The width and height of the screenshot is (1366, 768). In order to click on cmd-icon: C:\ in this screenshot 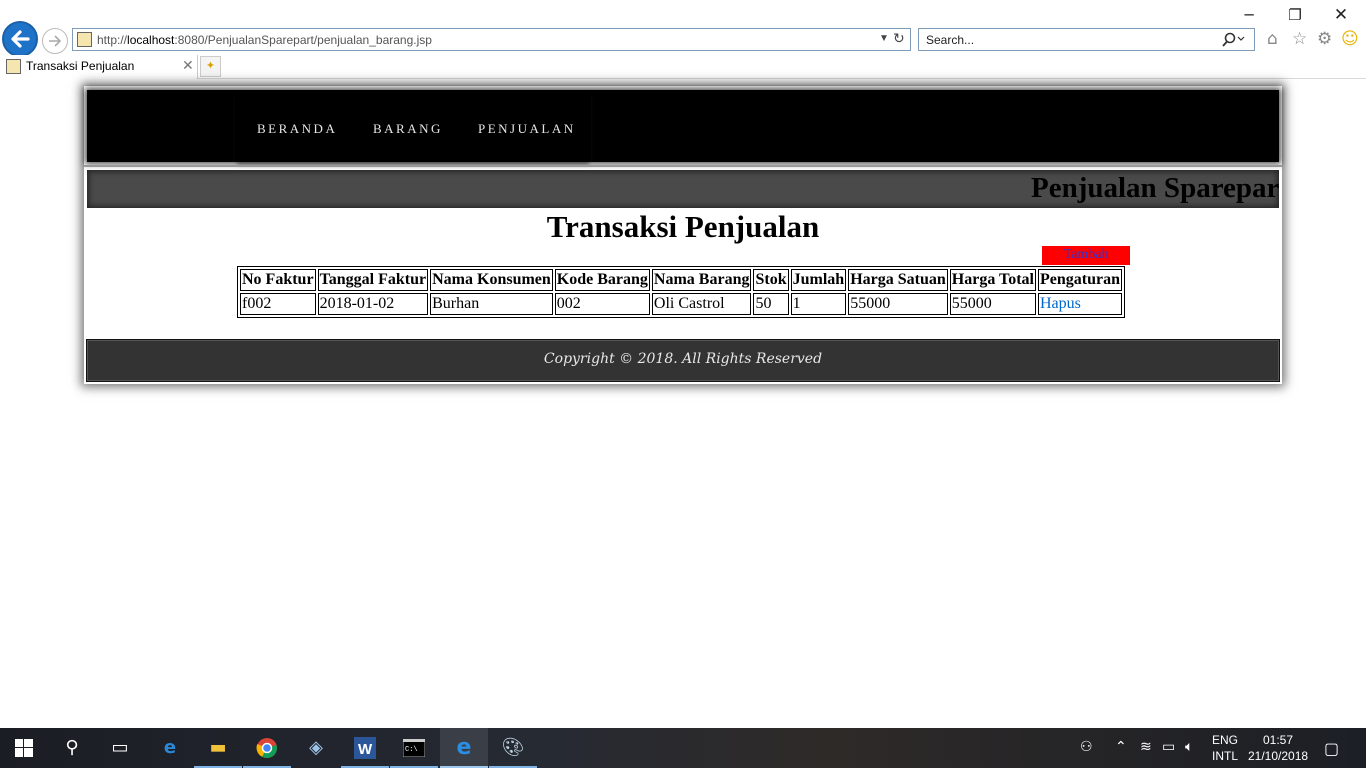, I will do `click(414, 748)`.